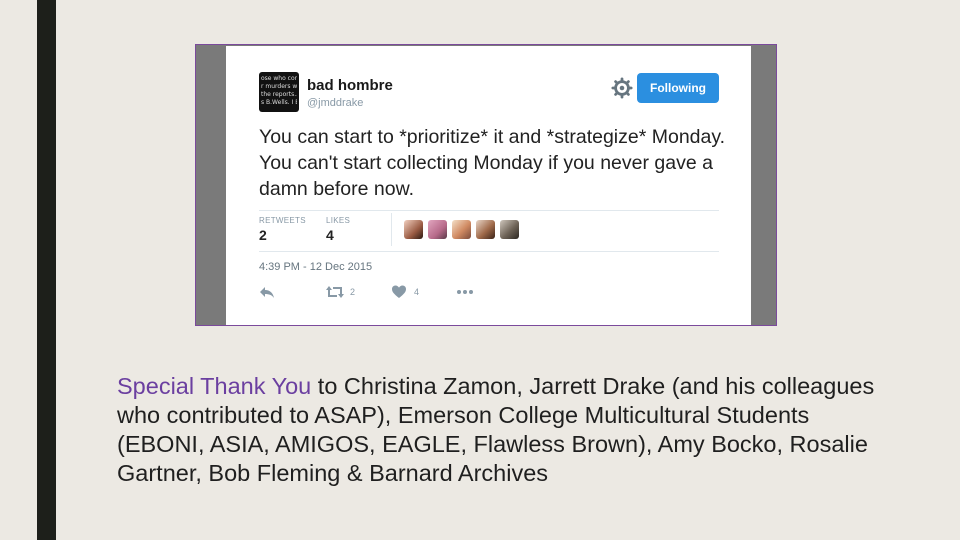 This screenshot has width=960, height=540. What do you see at coordinates (678, 88) in the screenshot?
I see `following-button: Following` at bounding box center [678, 88].